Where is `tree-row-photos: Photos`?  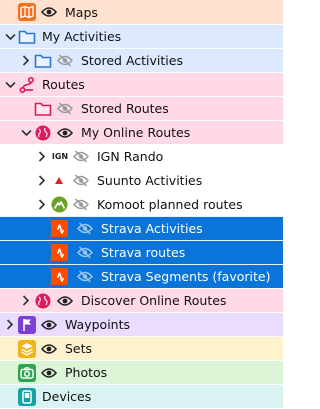 tree-row-photos: Photos is located at coordinates (141, 372).